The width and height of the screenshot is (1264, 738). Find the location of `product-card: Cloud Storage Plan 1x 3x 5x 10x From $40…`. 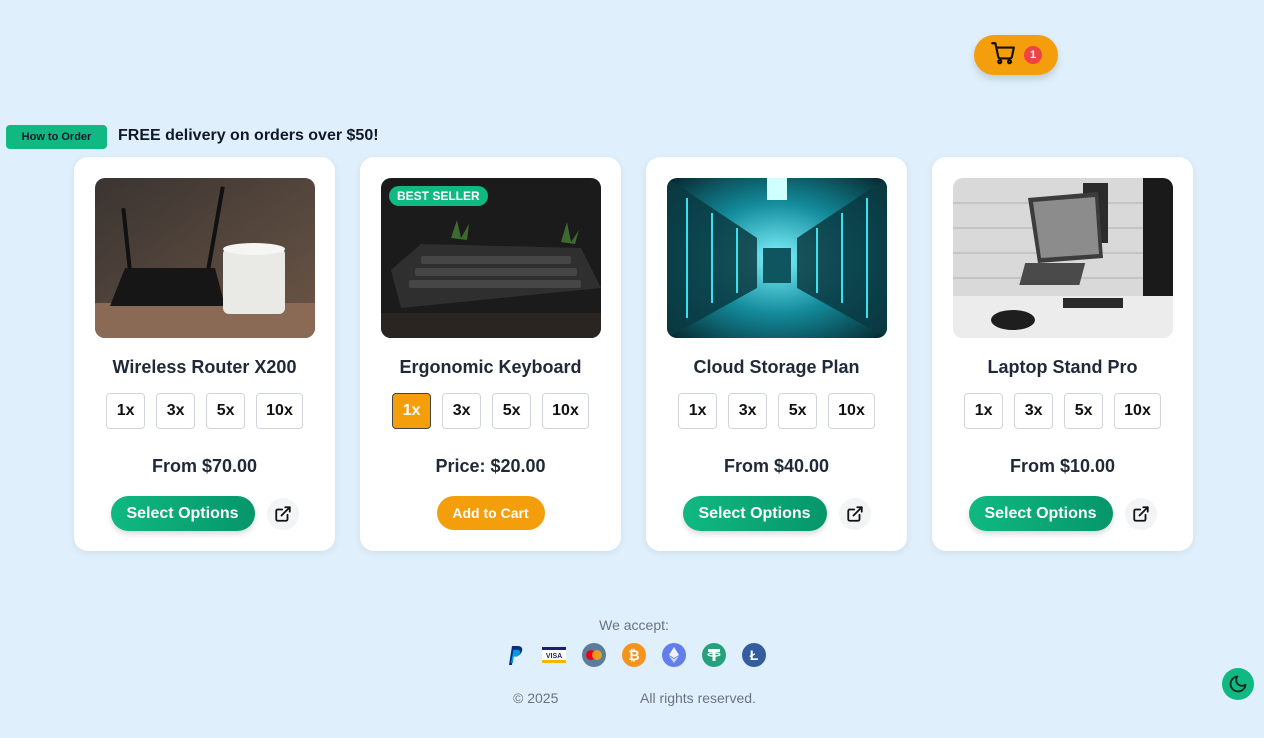

product-card: Cloud Storage Plan 1x 3x 5x 10x From $40… is located at coordinates (776, 354).